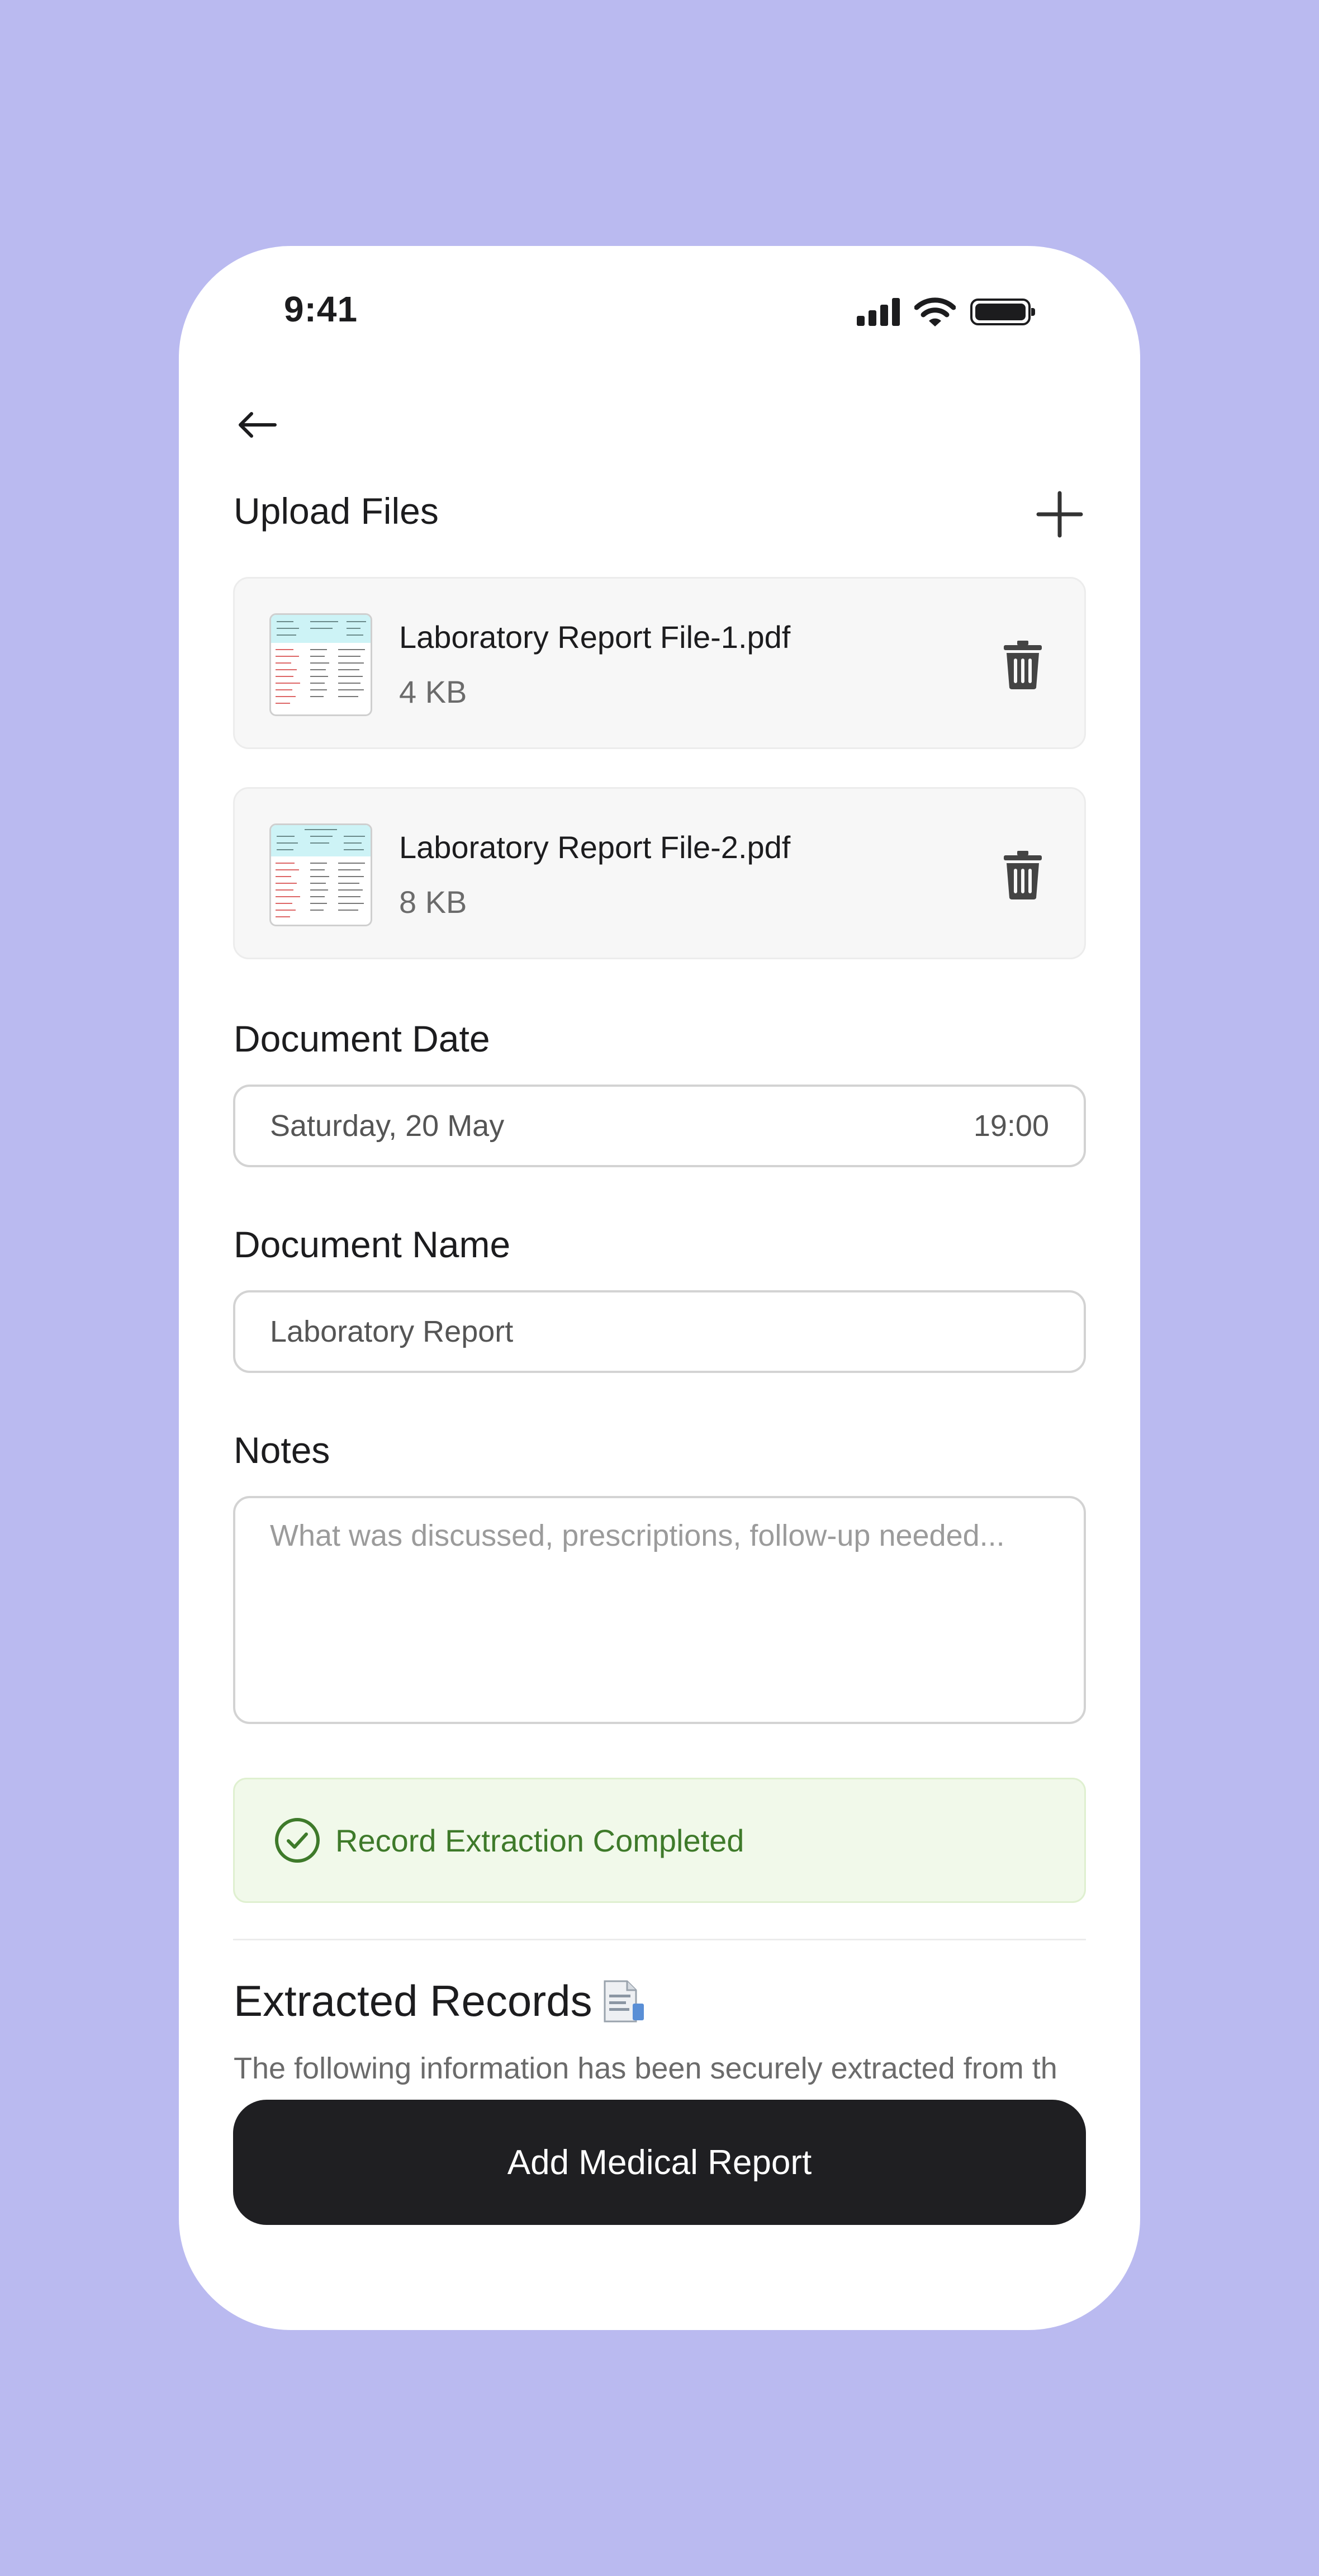 Image resolution: width=1319 pixels, height=2576 pixels. Describe the element at coordinates (433, 902) in the screenshot. I see `file-size: 8 KB` at that location.